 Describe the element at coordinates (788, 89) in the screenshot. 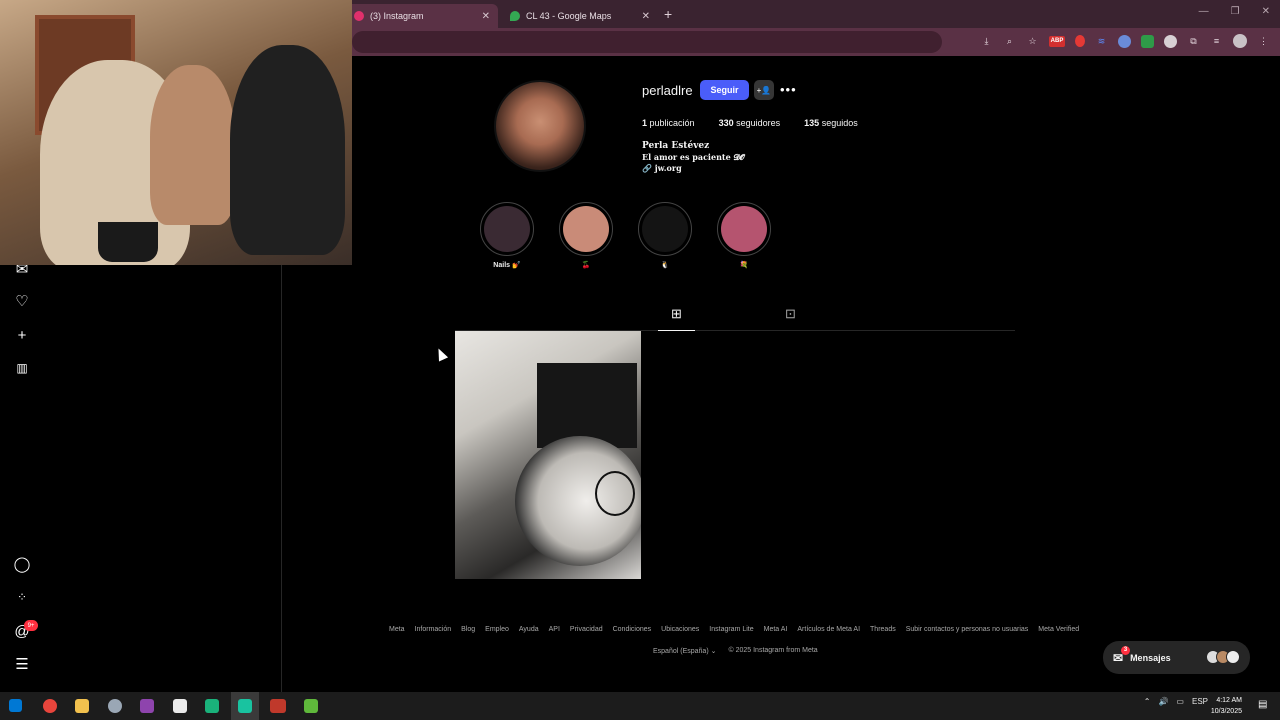

I see `more-options-icon: •••` at that location.